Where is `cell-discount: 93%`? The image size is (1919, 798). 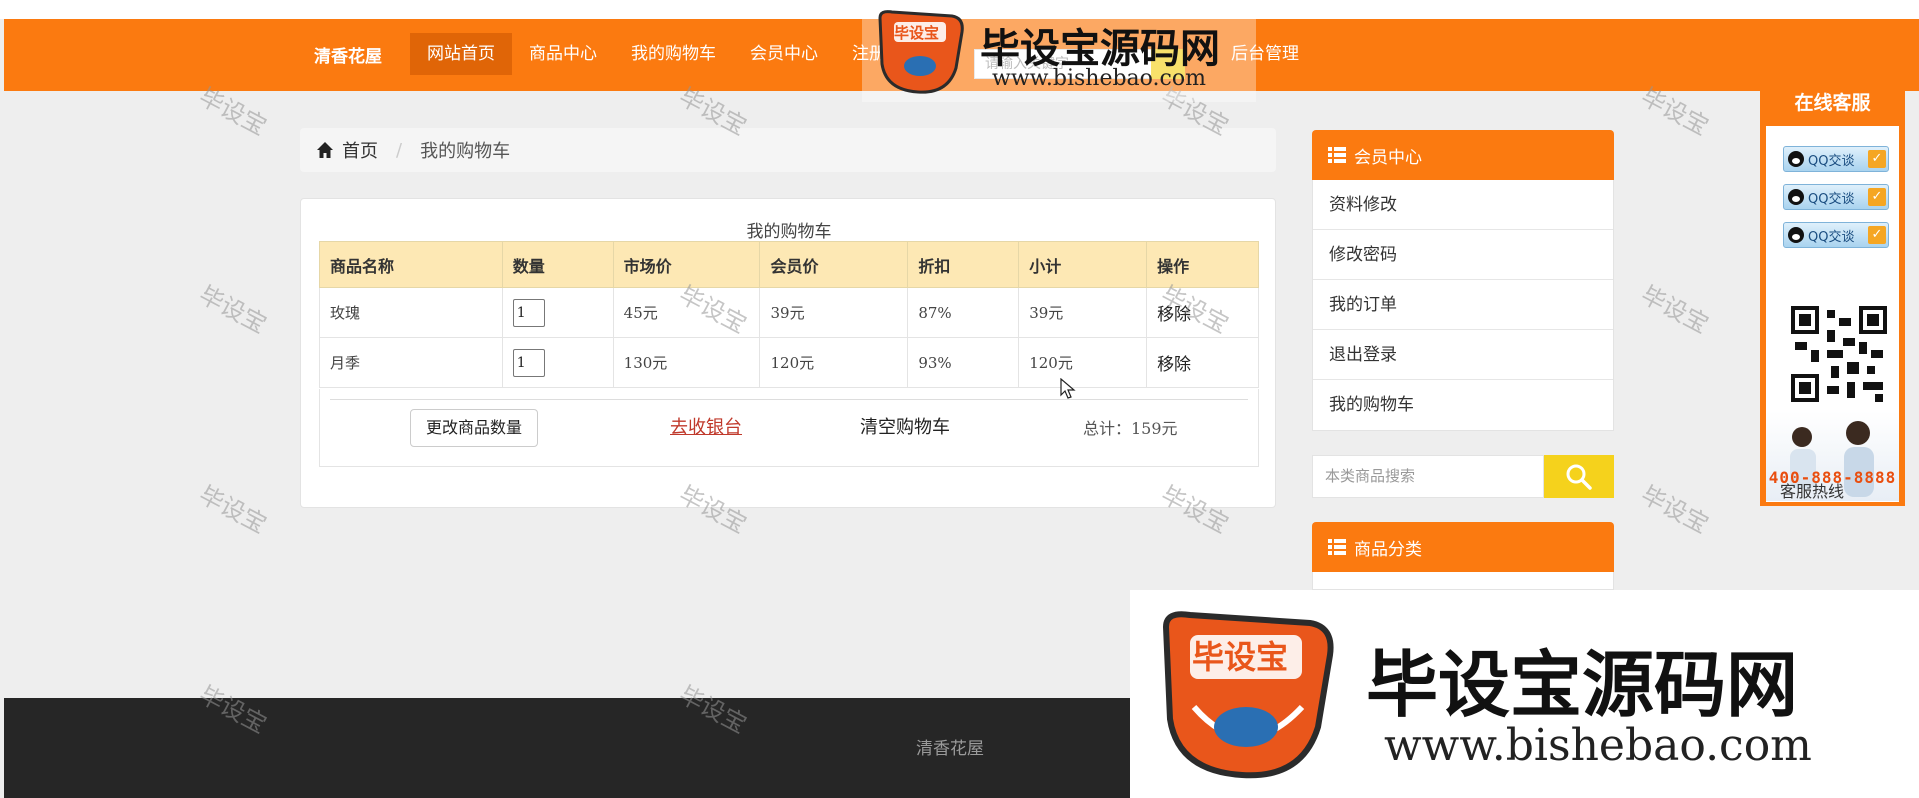 cell-discount: 93% is located at coordinates (963, 362).